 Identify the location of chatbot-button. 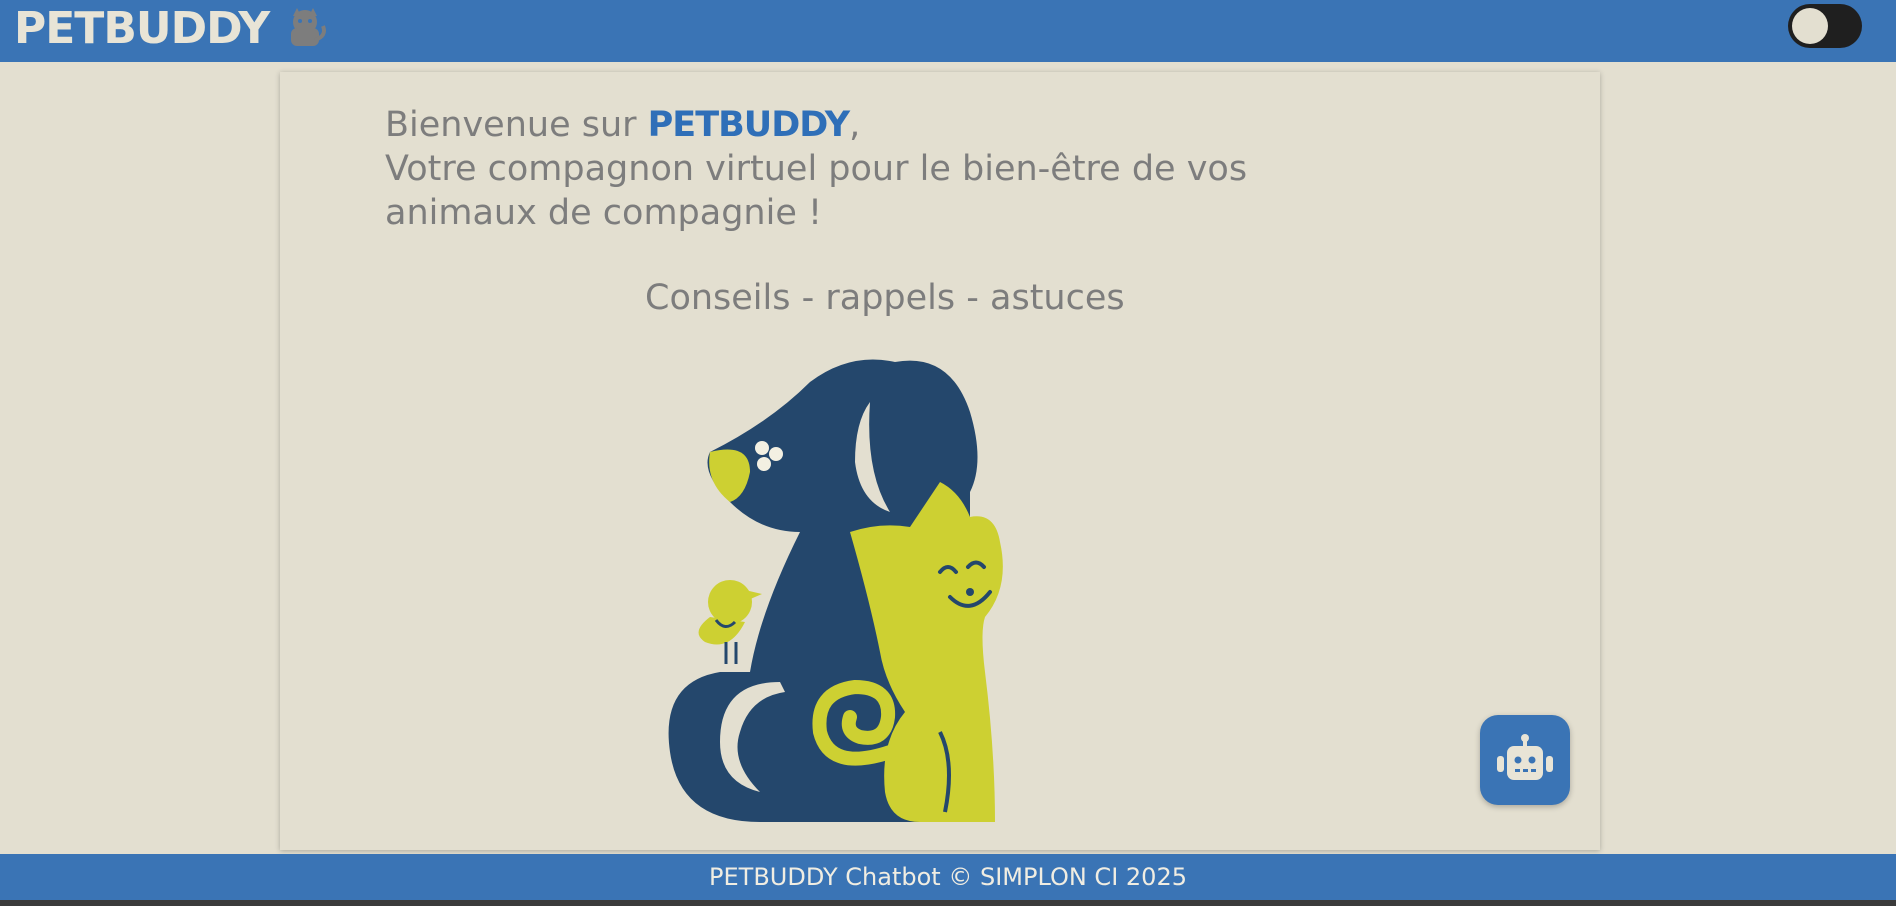
(1525, 760).